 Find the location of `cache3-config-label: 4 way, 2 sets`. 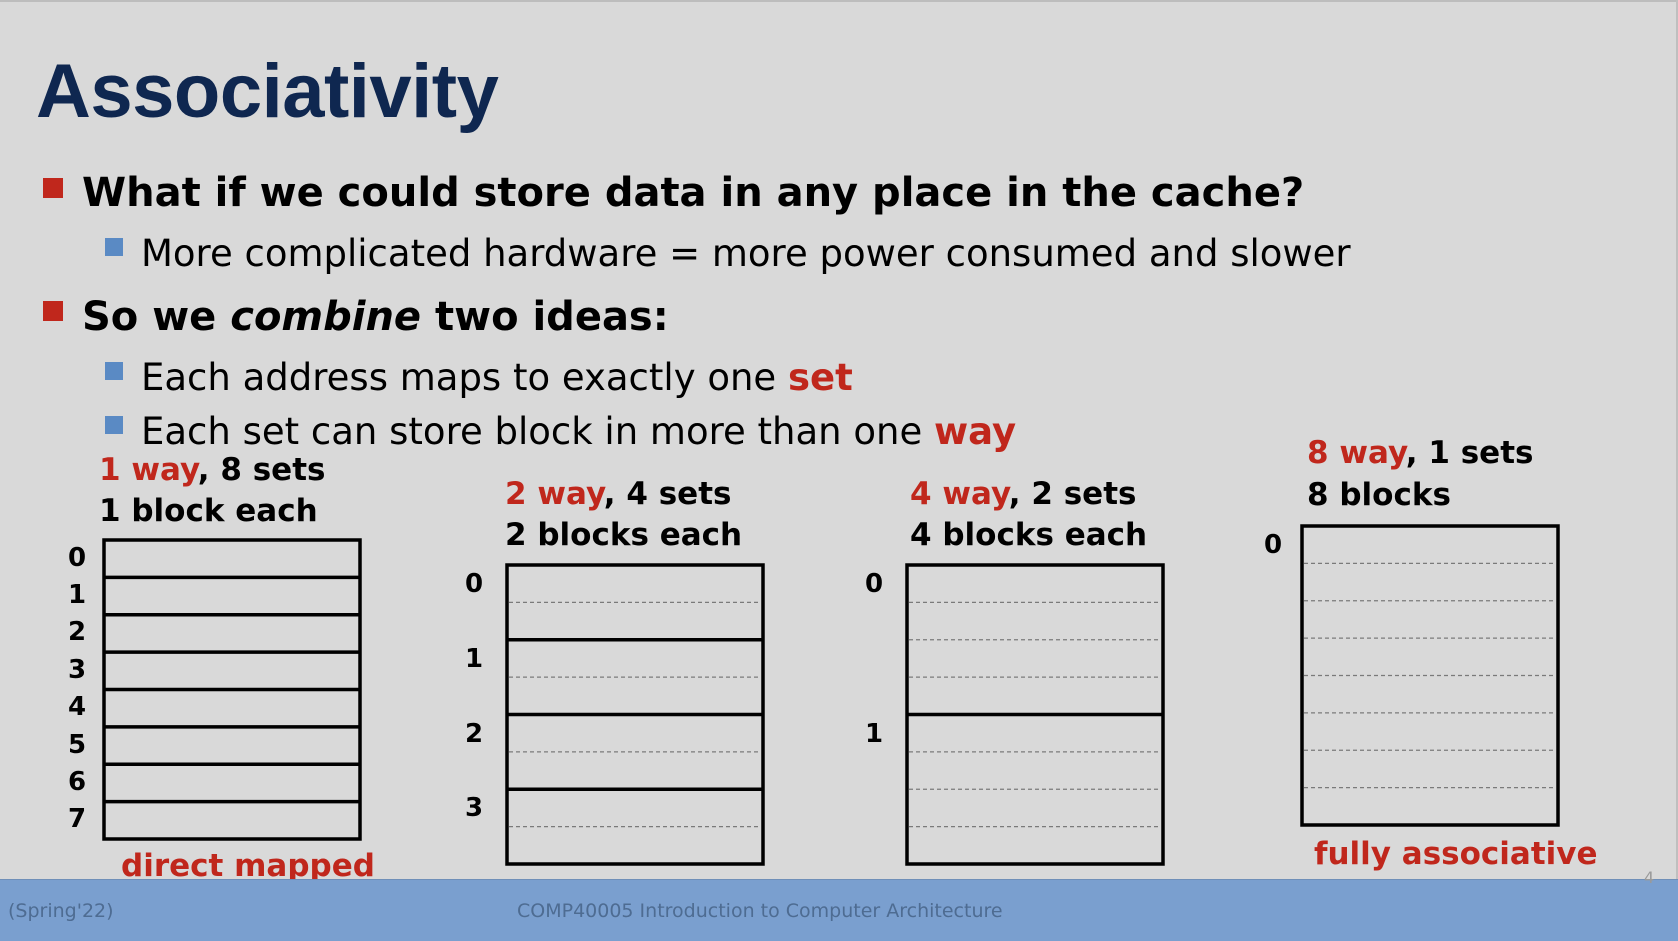

cache3-config-label: 4 way, 2 sets is located at coordinates (1023, 494).